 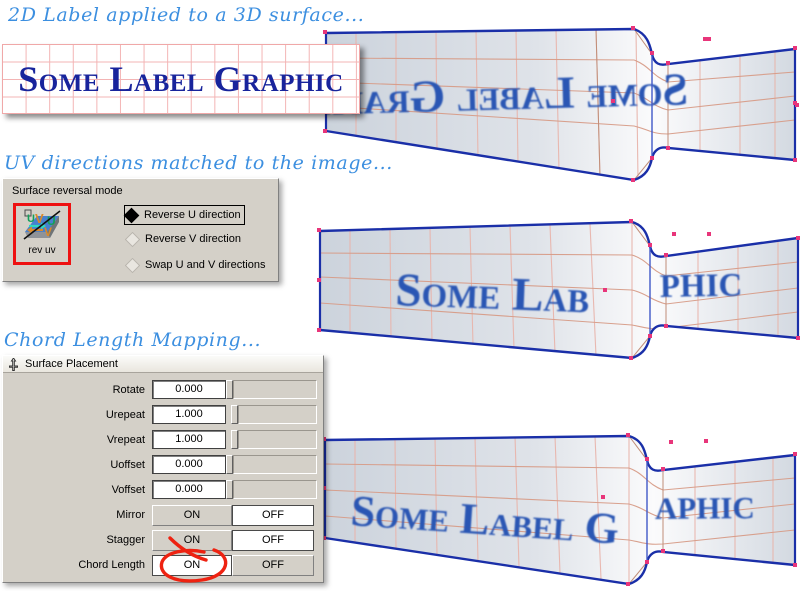 What do you see at coordinates (493, 293) in the screenshot?
I see `svg-text: Some Lab` at bounding box center [493, 293].